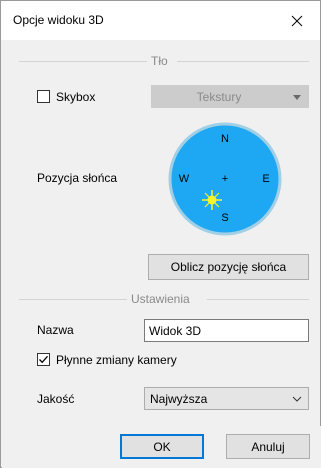 Image resolution: width=321 pixels, height=468 pixels. What do you see at coordinates (225, 139) in the screenshot?
I see `compass-north: N` at bounding box center [225, 139].